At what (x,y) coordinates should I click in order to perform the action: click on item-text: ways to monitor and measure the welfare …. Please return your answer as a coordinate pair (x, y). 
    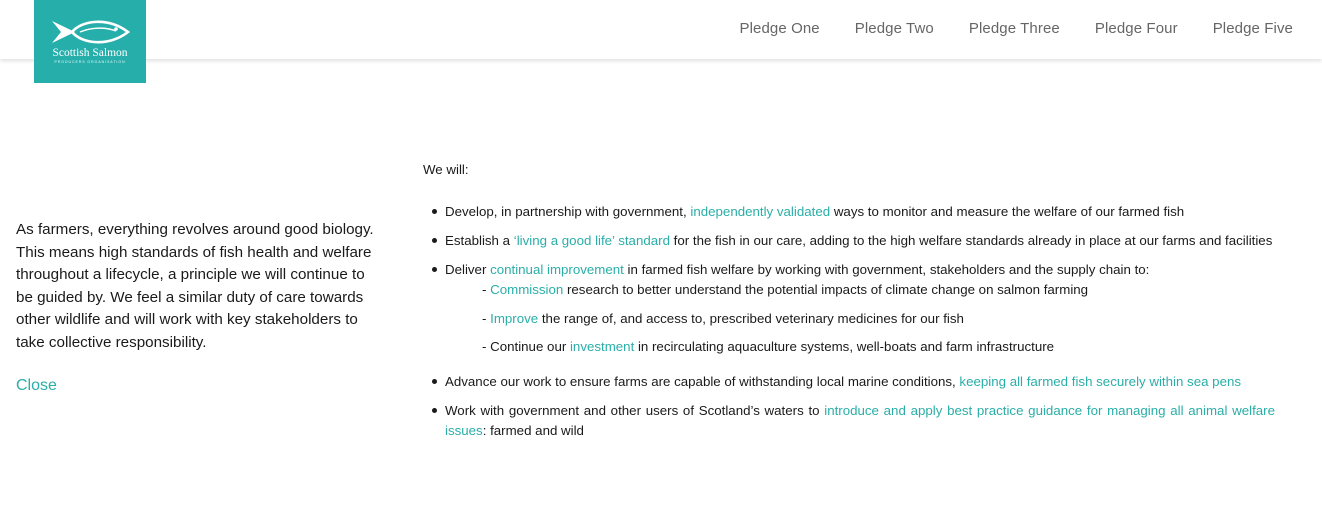
    Looking at the image, I should click on (1007, 211).